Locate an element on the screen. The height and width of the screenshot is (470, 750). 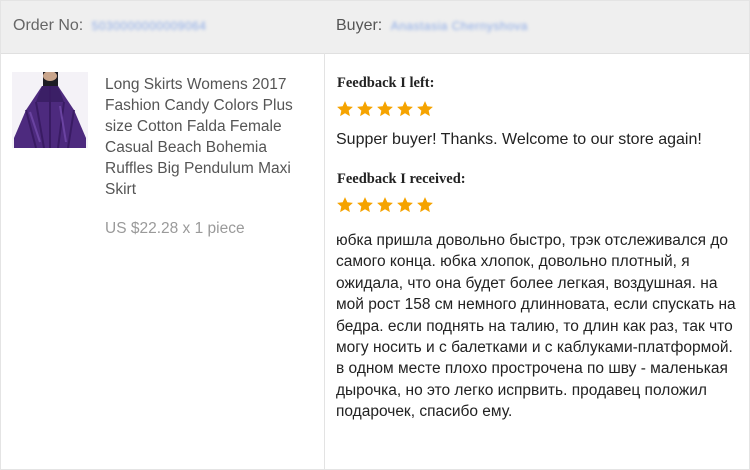
buyer-name-masked: Anastasia Chernyshova is located at coordinates (459, 26).